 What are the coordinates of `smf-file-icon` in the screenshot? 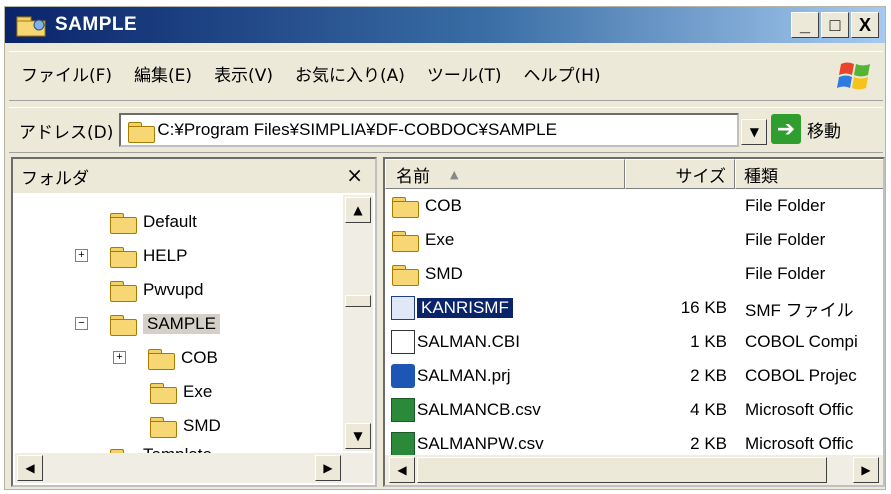 It's located at (403, 308).